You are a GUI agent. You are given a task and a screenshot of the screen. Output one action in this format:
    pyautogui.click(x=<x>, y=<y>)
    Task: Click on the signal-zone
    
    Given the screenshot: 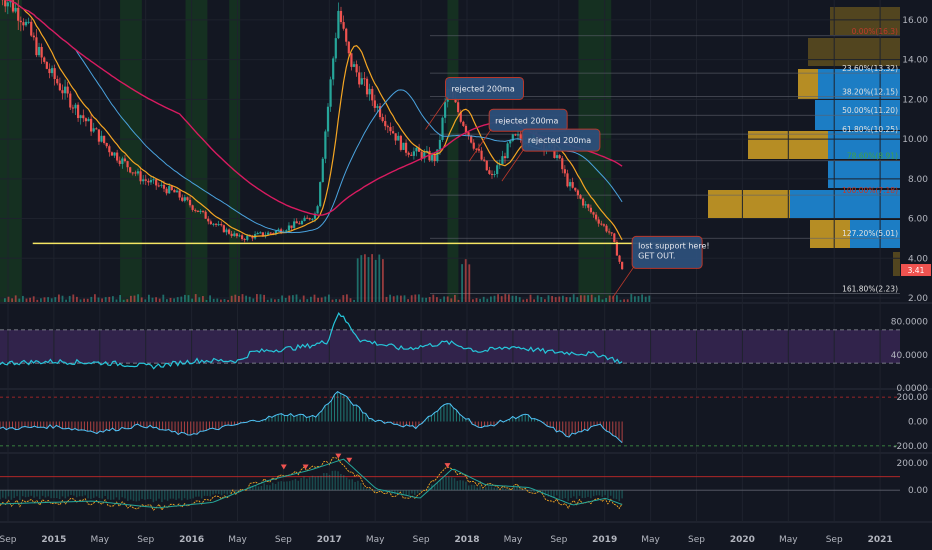 What is the action you would take?
    pyautogui.click(x=235, y=151)
    